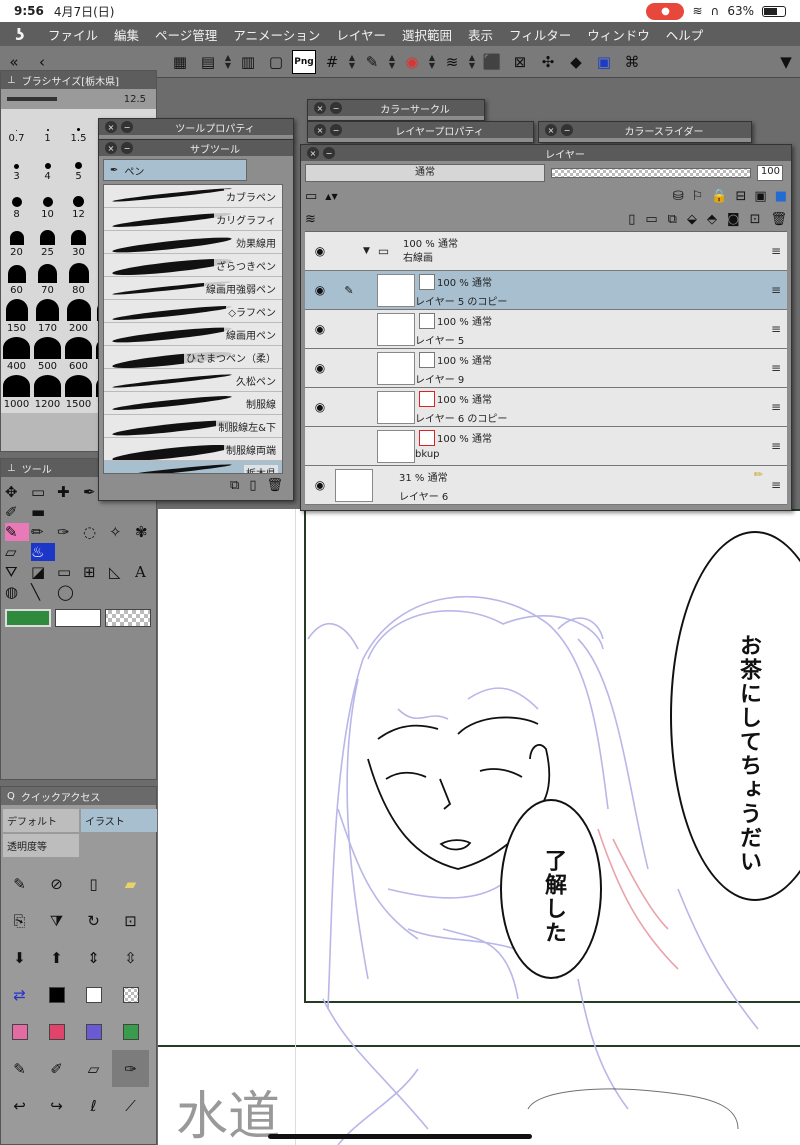 The image size is (800, 1145). What do you see at coordinates (78, 618) in the screenshot?
I see `sub-color-swatch` at bounding box center [78, 618].